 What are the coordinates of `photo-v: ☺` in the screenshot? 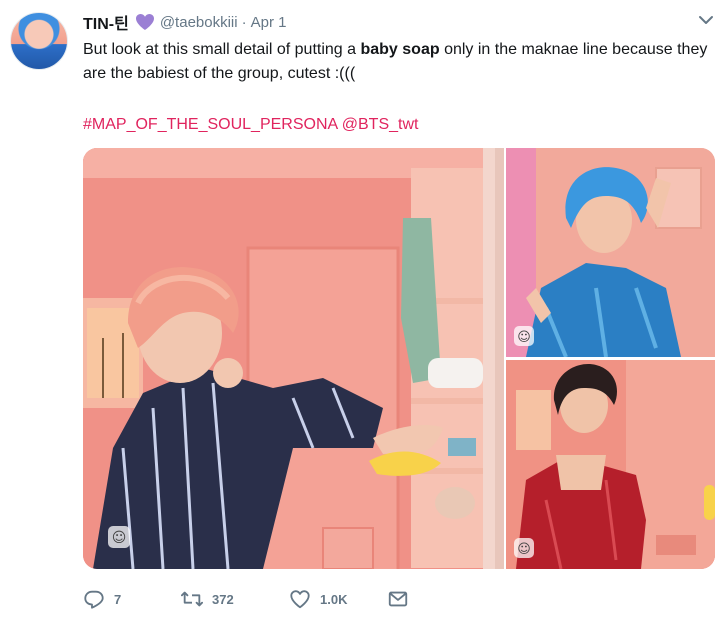 It's located at (610, 252).